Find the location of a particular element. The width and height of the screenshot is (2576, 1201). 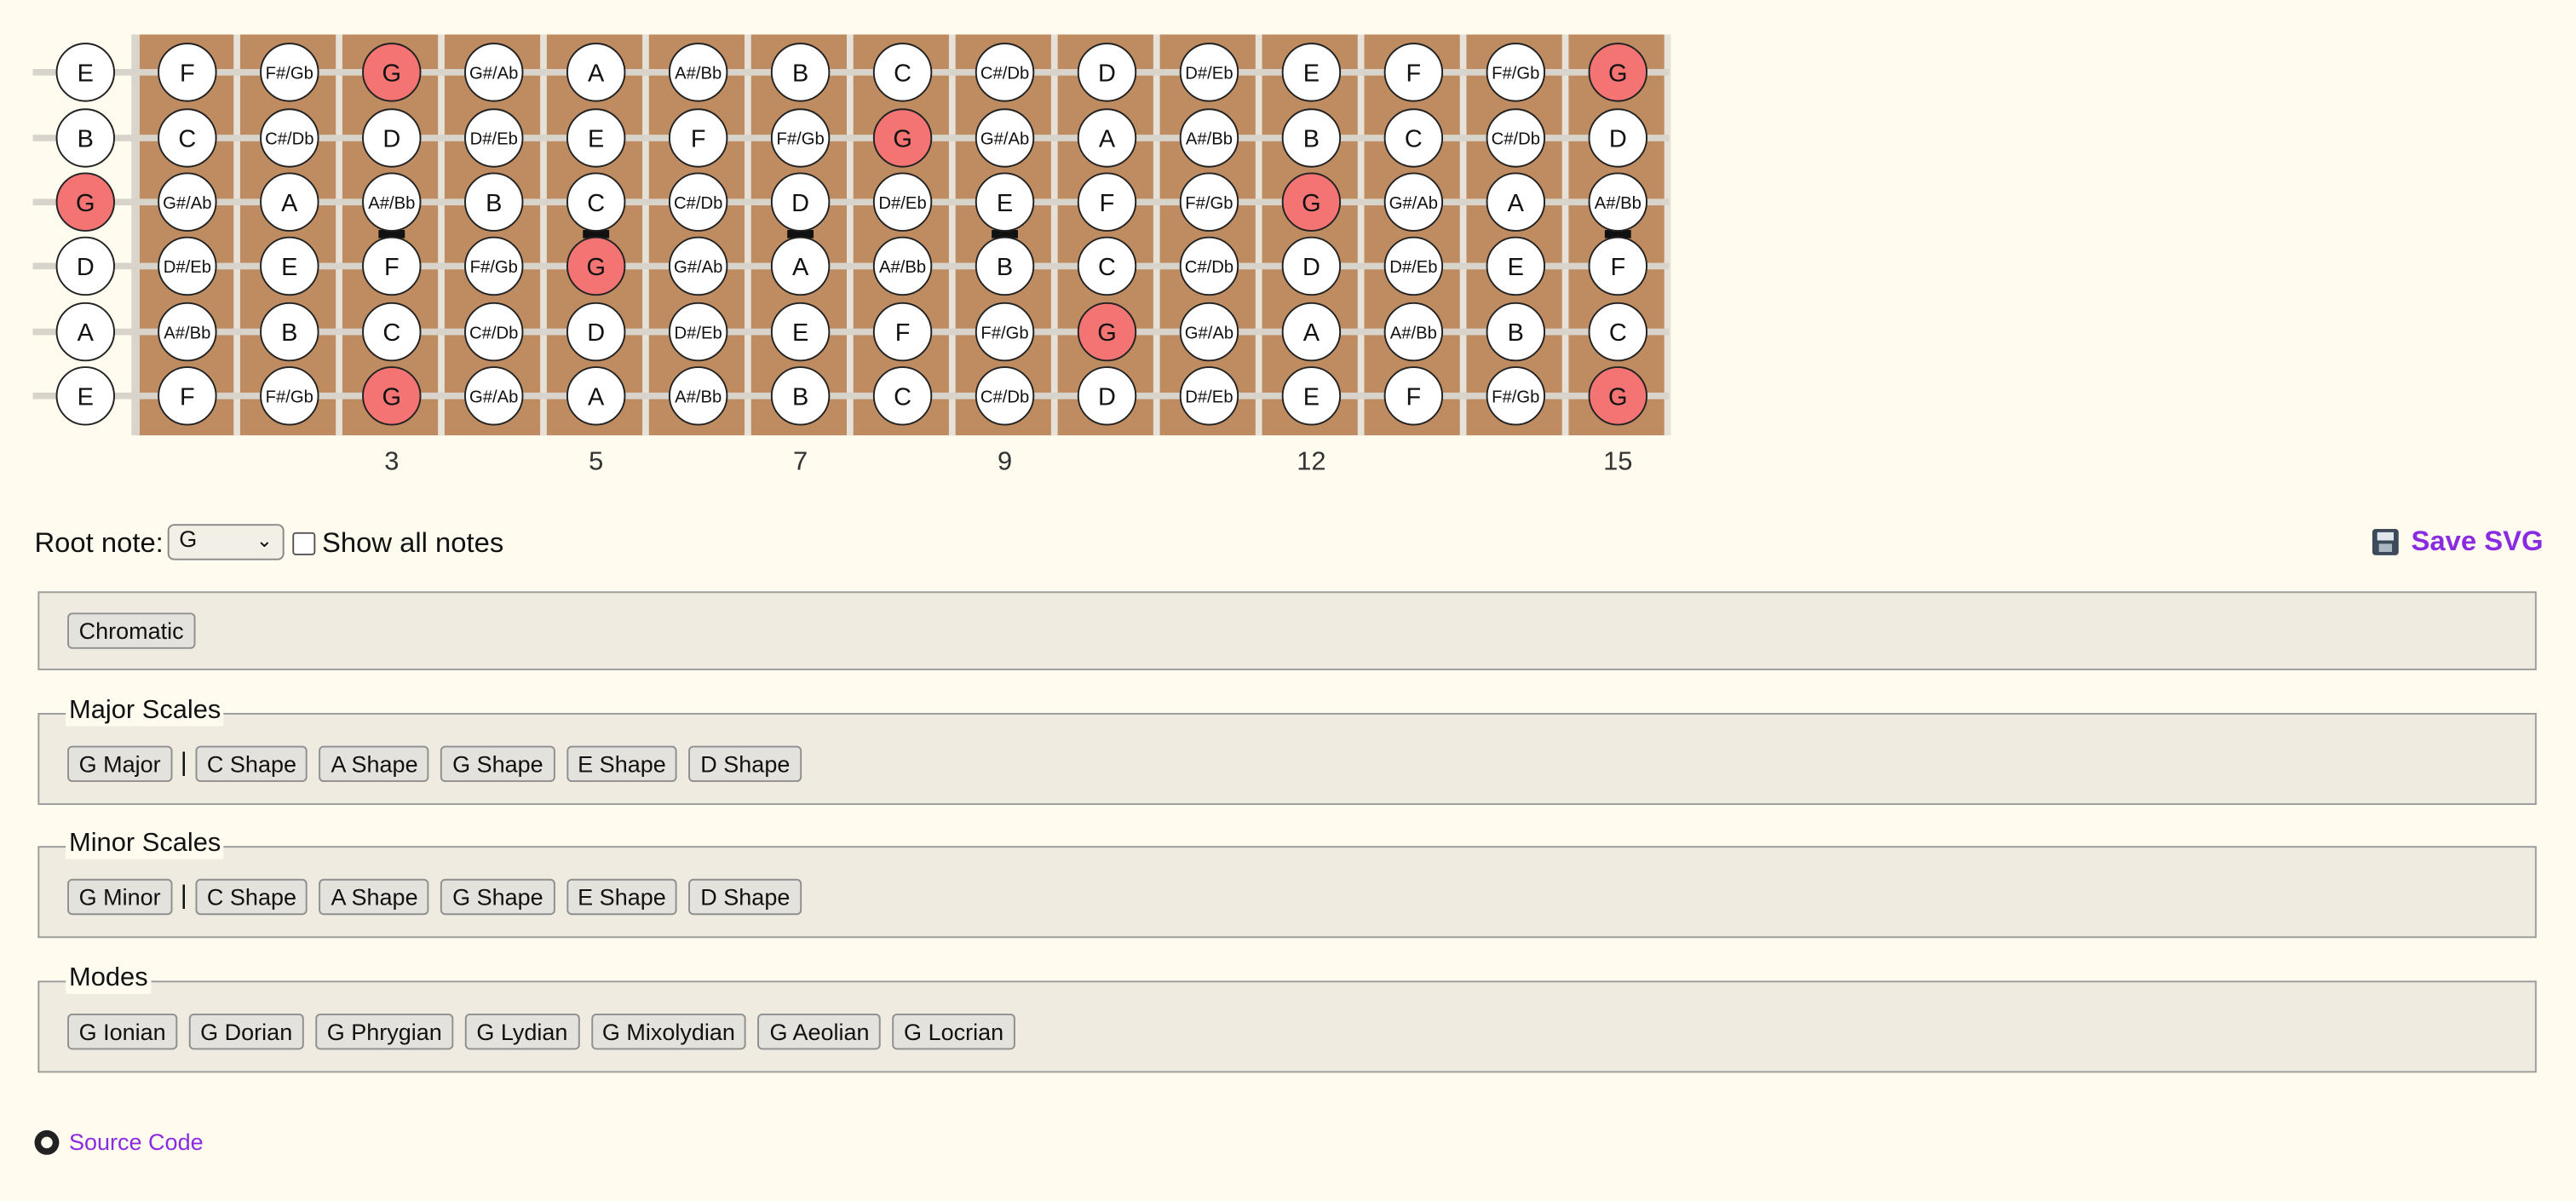

minor-shape-a-button: A Shape is located at coordinates (375, 897).